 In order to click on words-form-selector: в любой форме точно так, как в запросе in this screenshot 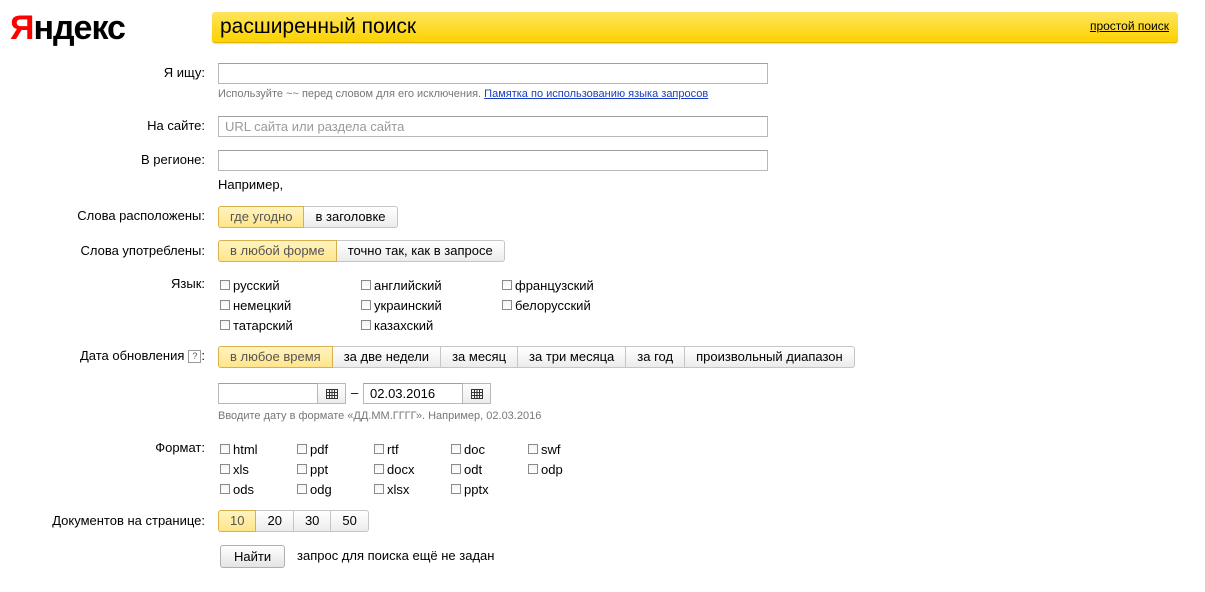, I will do `click(361, 251)`.